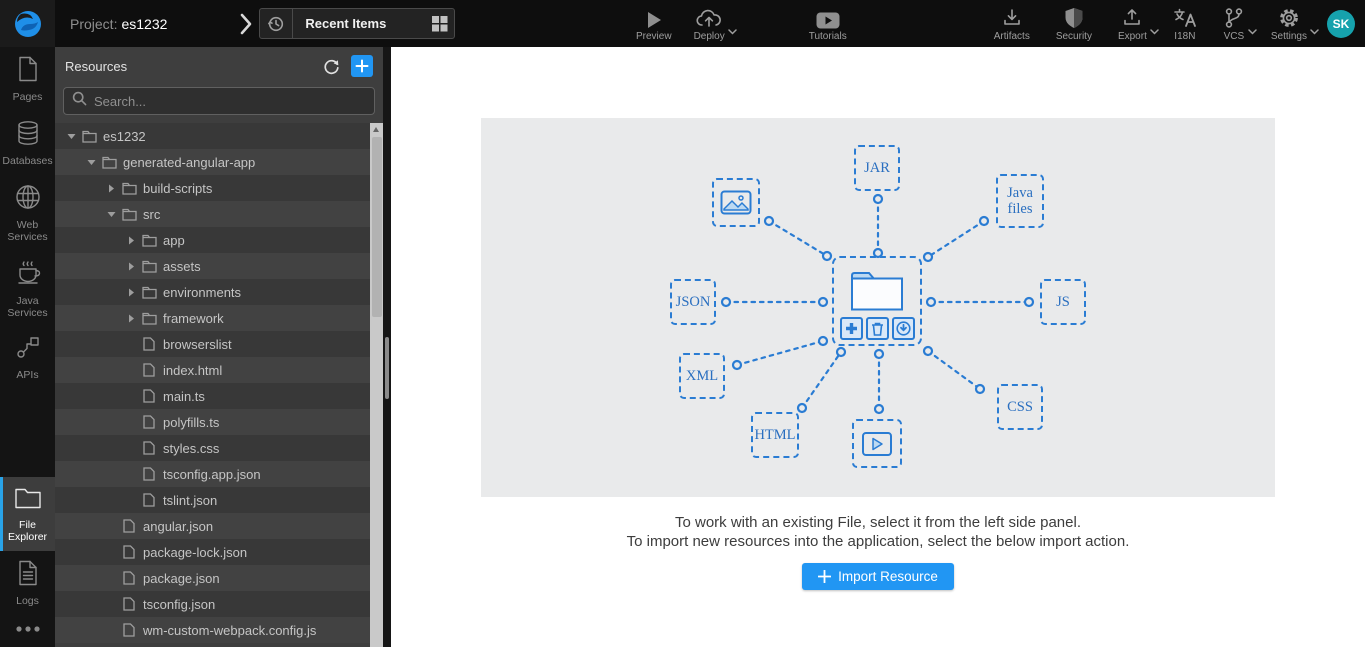 The width and height of the screenshot is (1365, 647). I want to click on tree-row: tsconfig.json, so click(212, 604).